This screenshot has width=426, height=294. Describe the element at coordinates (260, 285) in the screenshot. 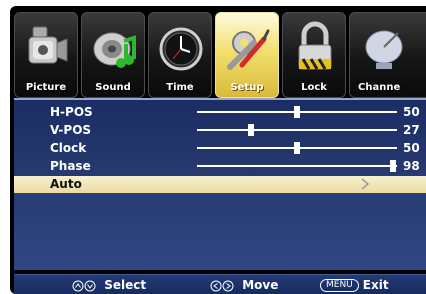

I see `move-label: Move` at that location.